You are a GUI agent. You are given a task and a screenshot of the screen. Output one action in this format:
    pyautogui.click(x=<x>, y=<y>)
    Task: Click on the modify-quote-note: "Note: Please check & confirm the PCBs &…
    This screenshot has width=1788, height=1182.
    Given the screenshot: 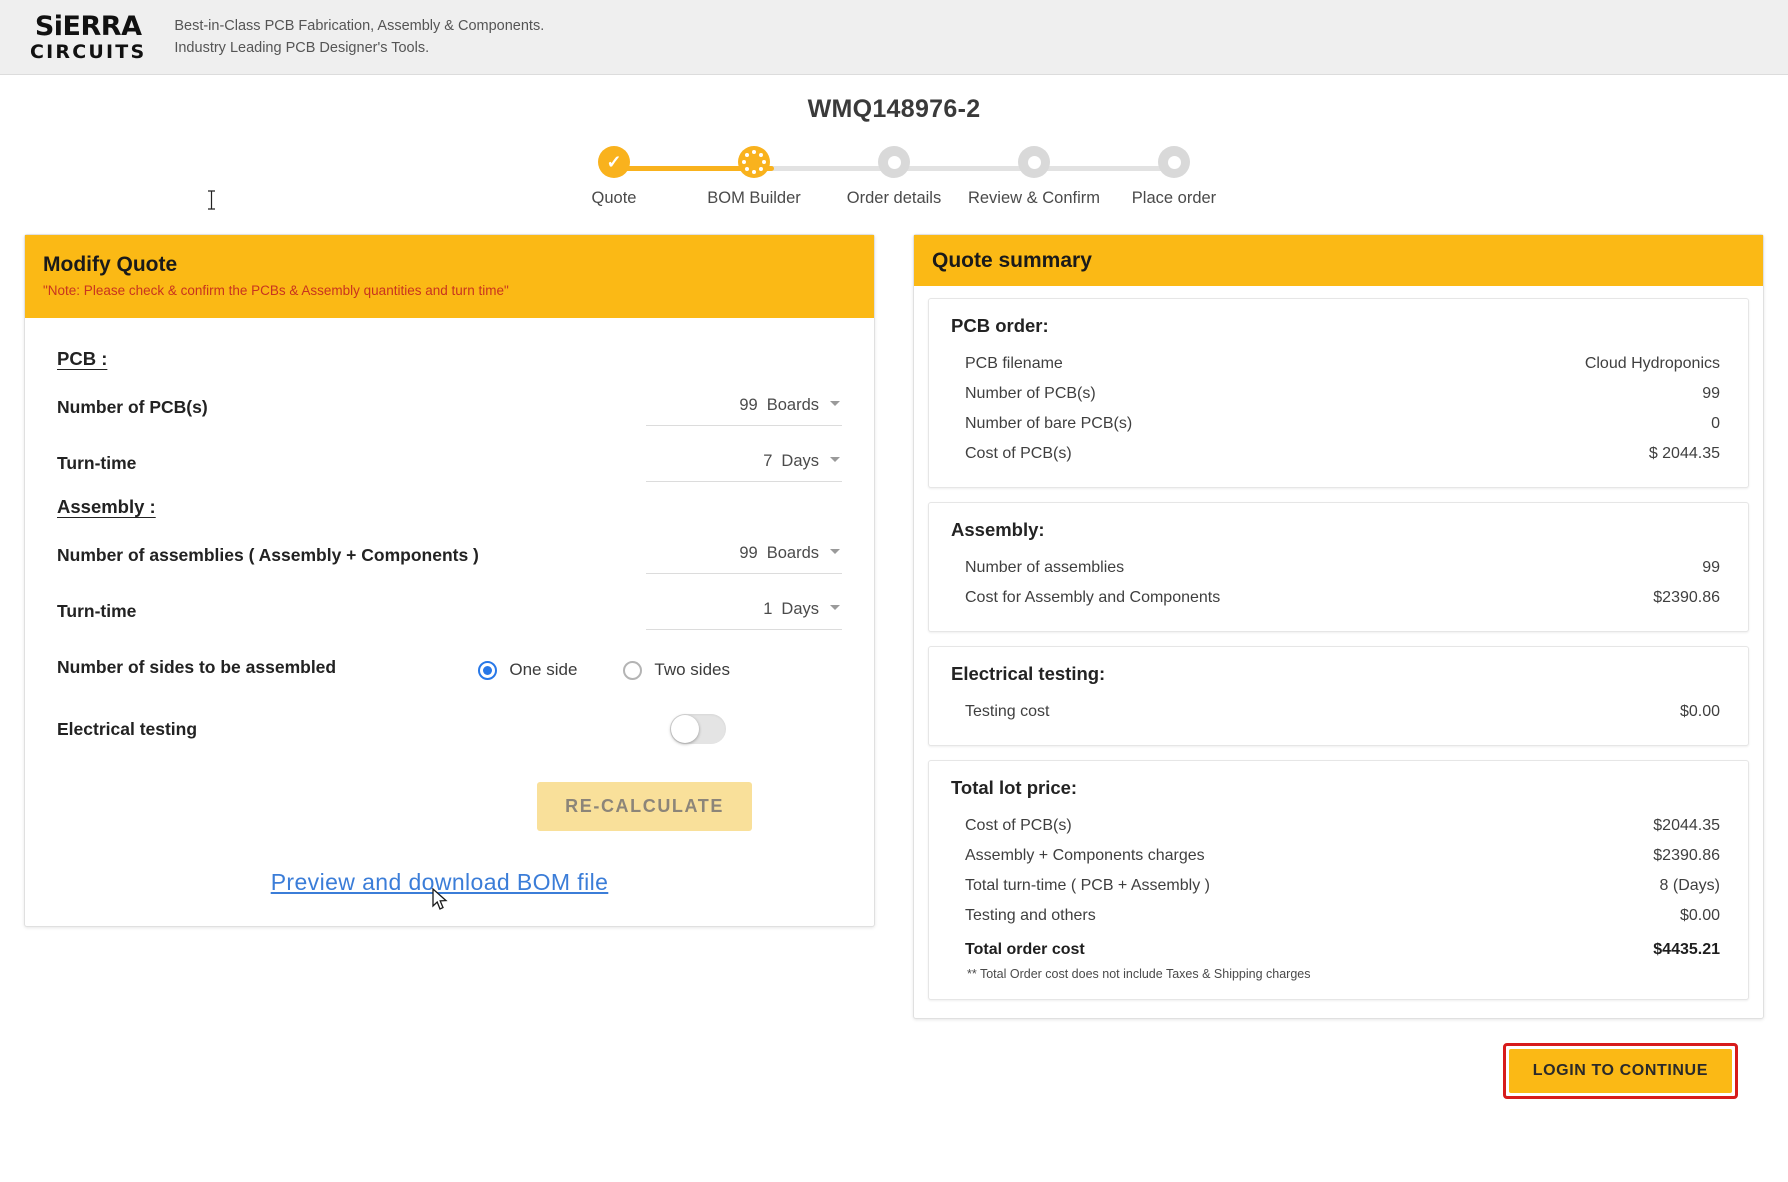 What is the action you would take?
    pyautogui.click(x=276, y=290)
    